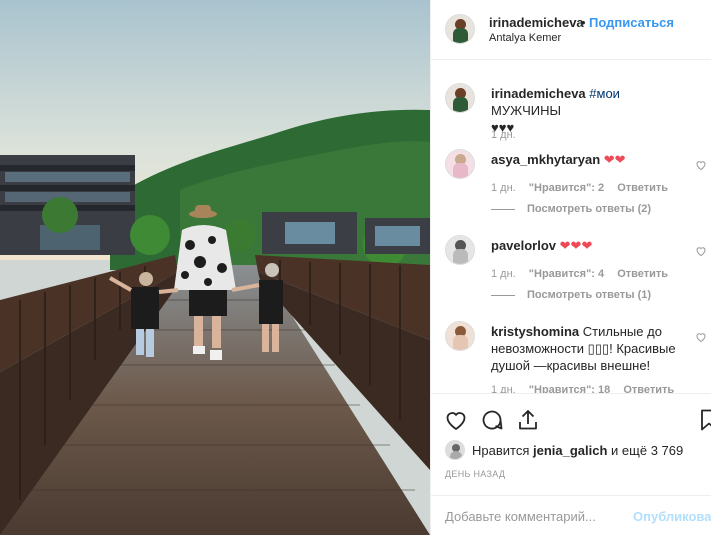 The height and width of the screenshot is (535, 711). What do you see at coordinates (475, 474) in the screenshot?
I see `post-date: День назад` at bounding box center [475, 474].